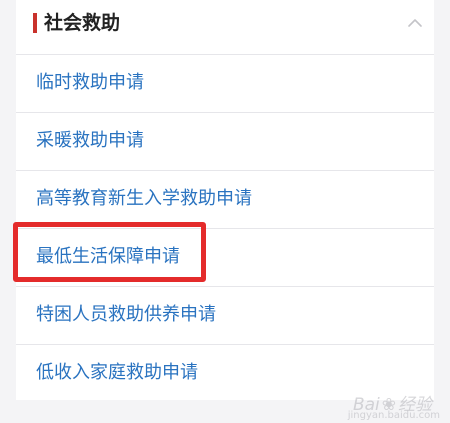 This screenshot has height=423, width=450. What do you see at coordinates (117, 372) in the screenshot?
I see `list-item-label: 低收入家庭救助申请` at bounding box center [117, 372].